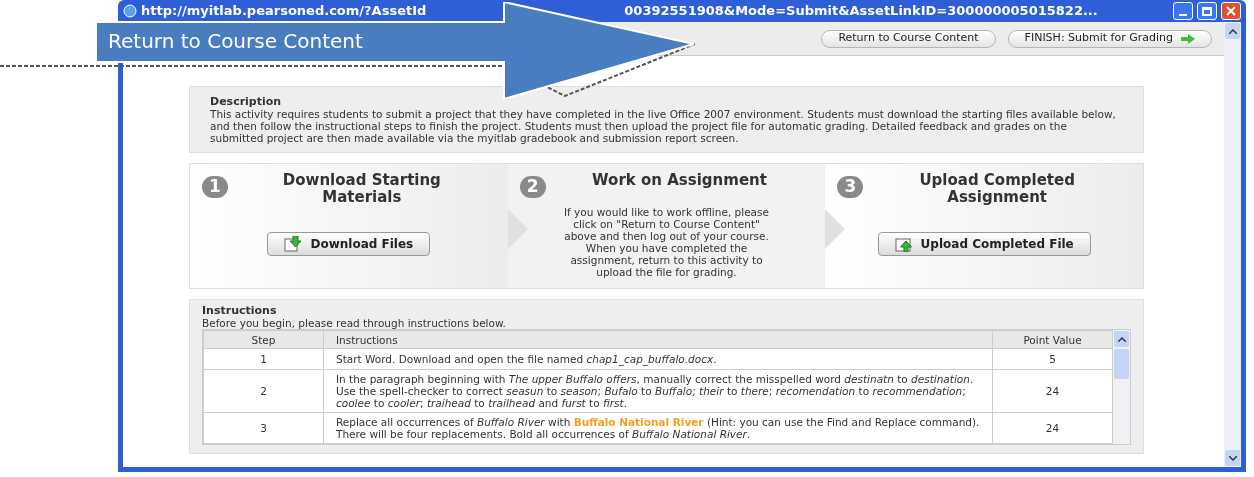  What do you see at coordinates (679, 180) in the screenshot?
I see `step-title: Work on Assignment` at bounding box center [679, 180].